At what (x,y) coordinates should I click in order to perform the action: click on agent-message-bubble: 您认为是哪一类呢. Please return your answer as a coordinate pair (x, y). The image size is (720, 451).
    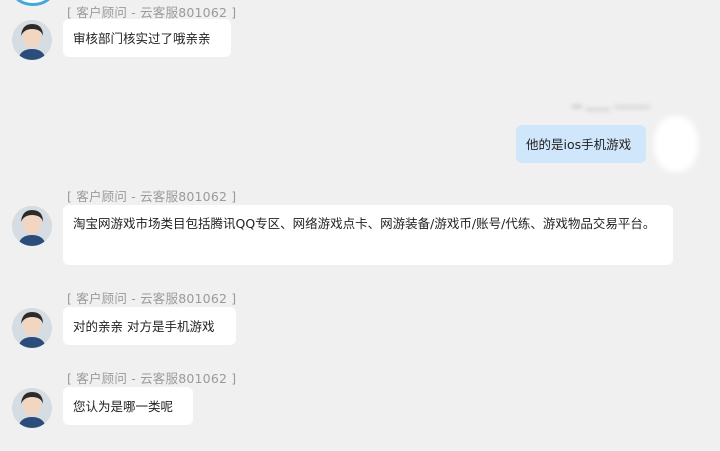
    Looking at the image, I should click on (128, 406).